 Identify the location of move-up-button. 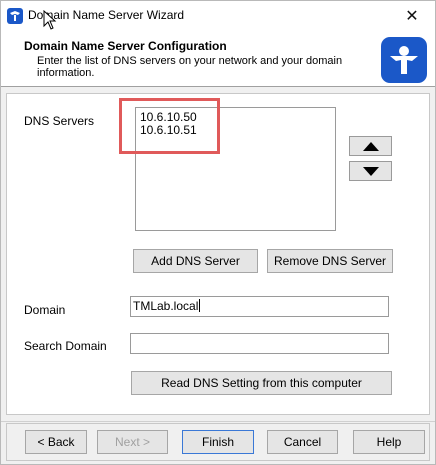
(370, 146).